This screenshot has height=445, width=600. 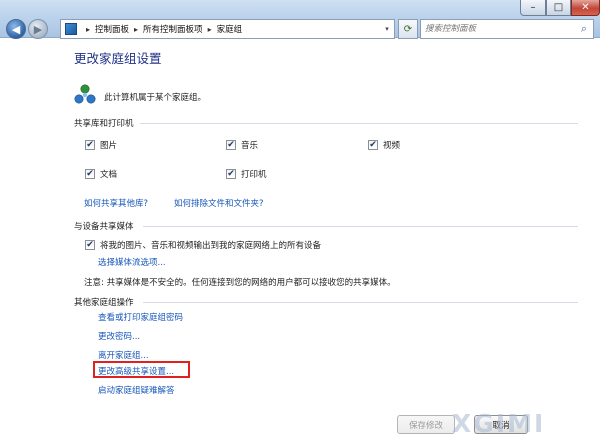 I want to click on printers-label: 打印机, so click(x=254, y=175).